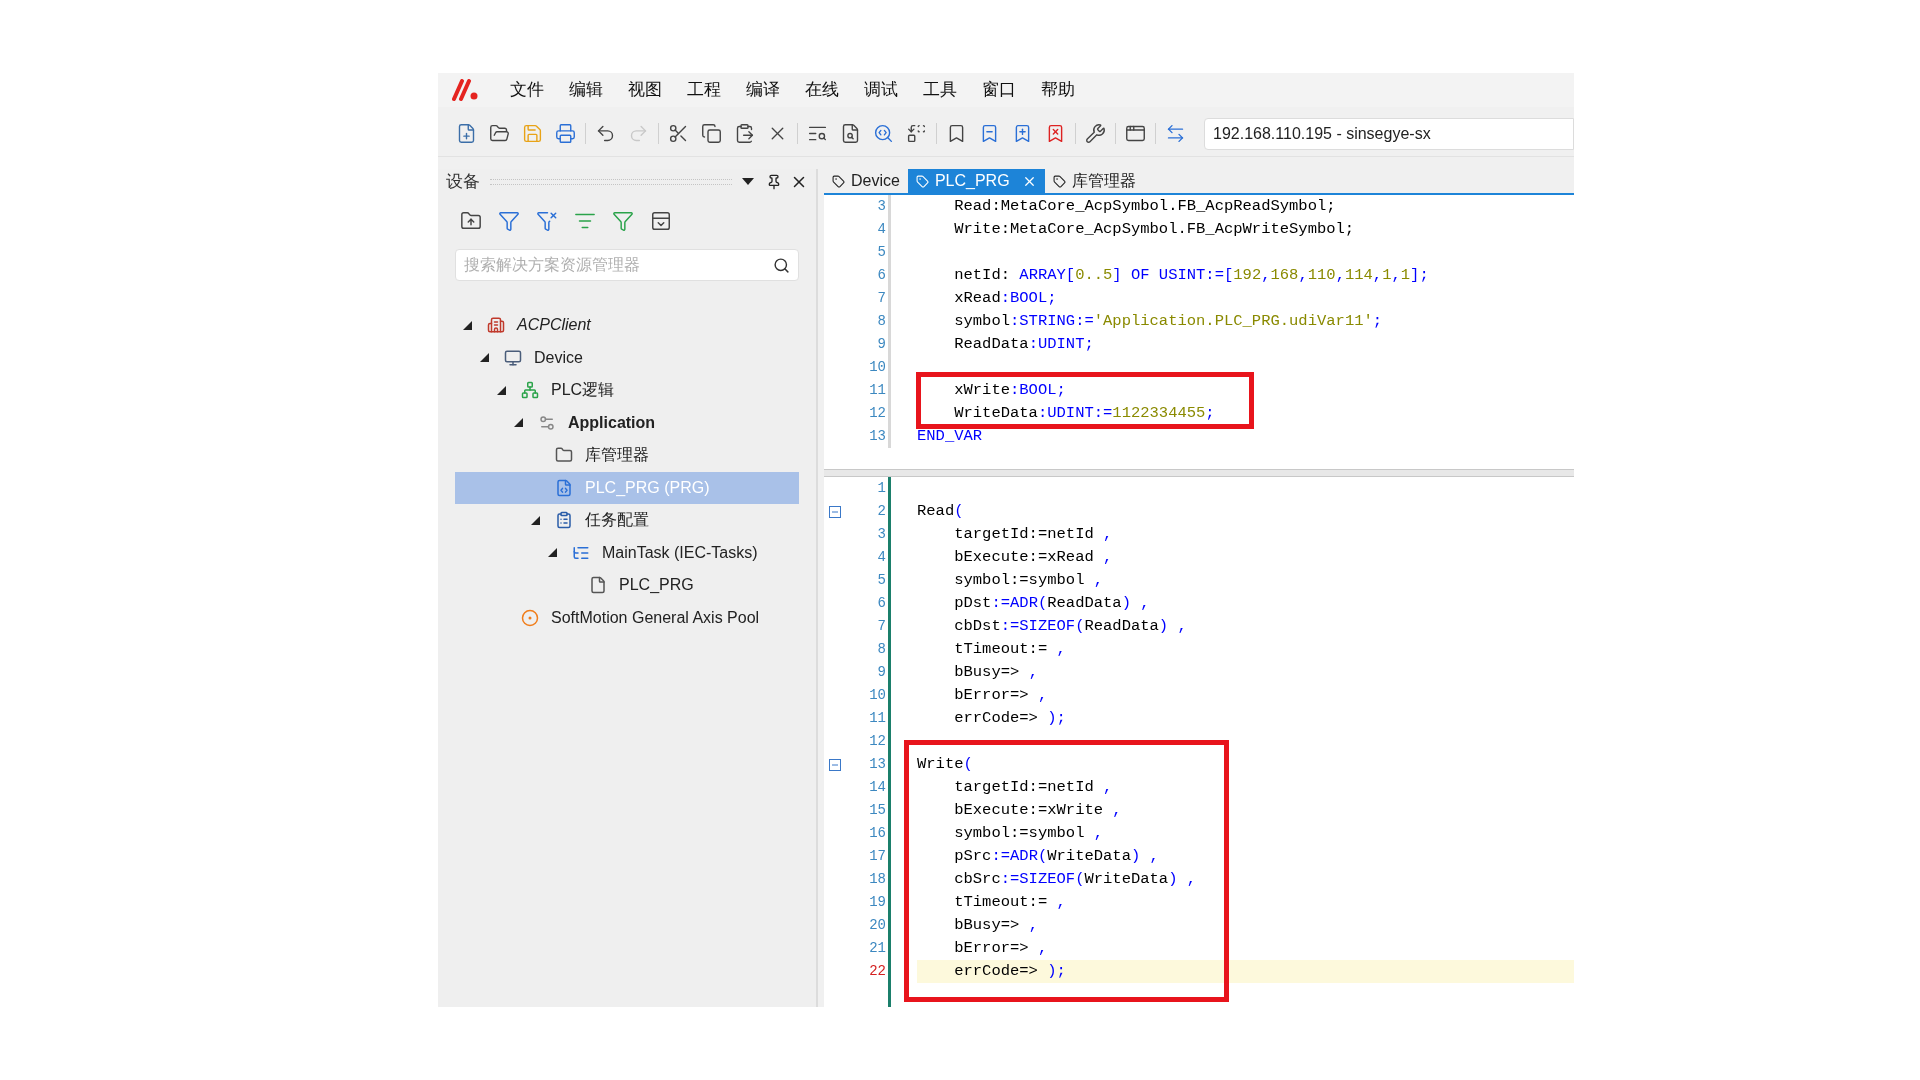  What do you see at coordinates (554, 325) in the screenshot?
I see `tree-label: ACPClient` at bounding box center [554, 325].